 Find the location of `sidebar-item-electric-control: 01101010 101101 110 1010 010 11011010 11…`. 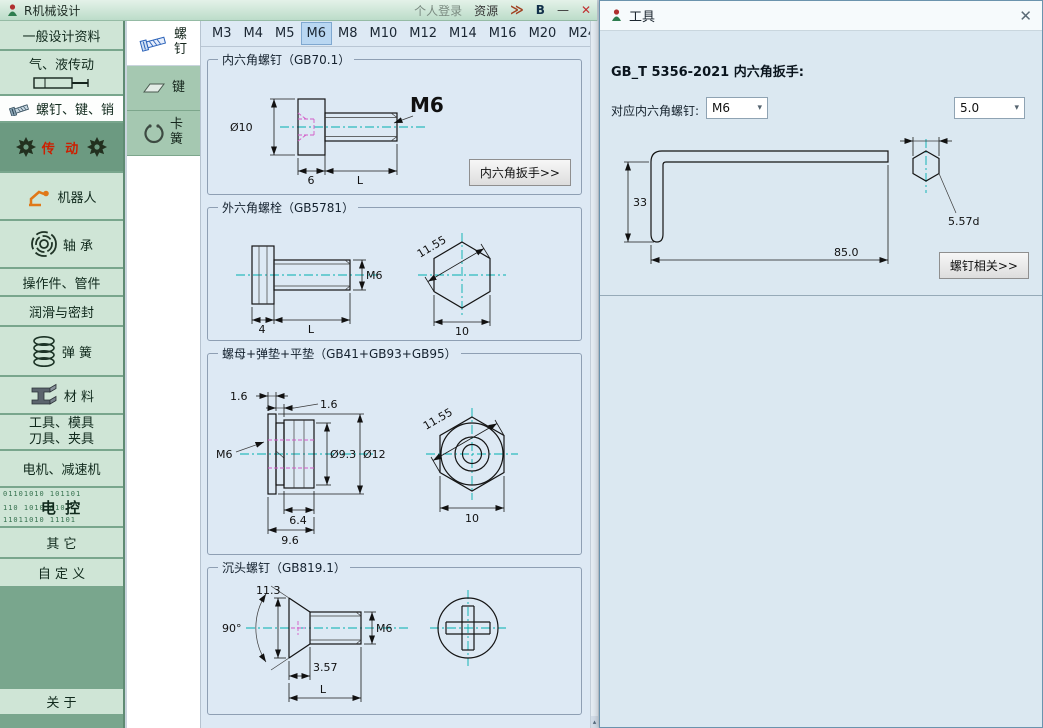

sidebar-item-electric-control: 01101010 101101 110 1010 010 11011010 11… is located at coordinates (61, 508).